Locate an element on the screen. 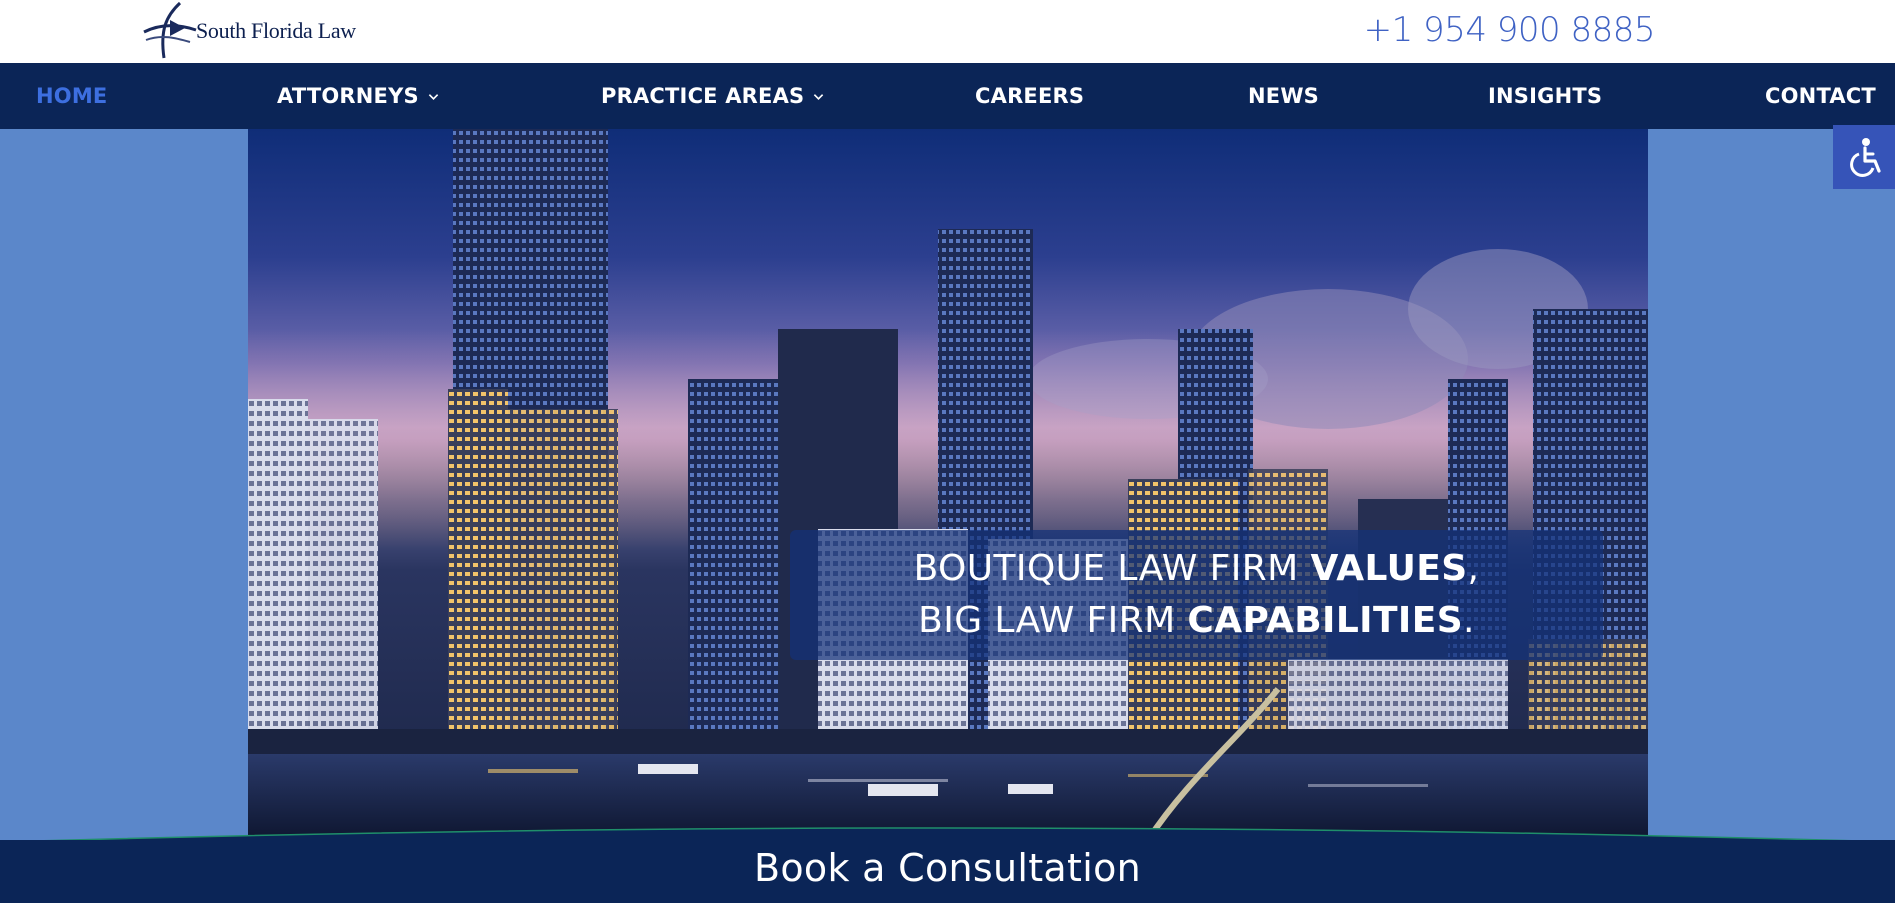 Image resolution: width=1895 pixels, height=903 pixels. nav-contact: CONTACT is located at coordinates (1820, 96).